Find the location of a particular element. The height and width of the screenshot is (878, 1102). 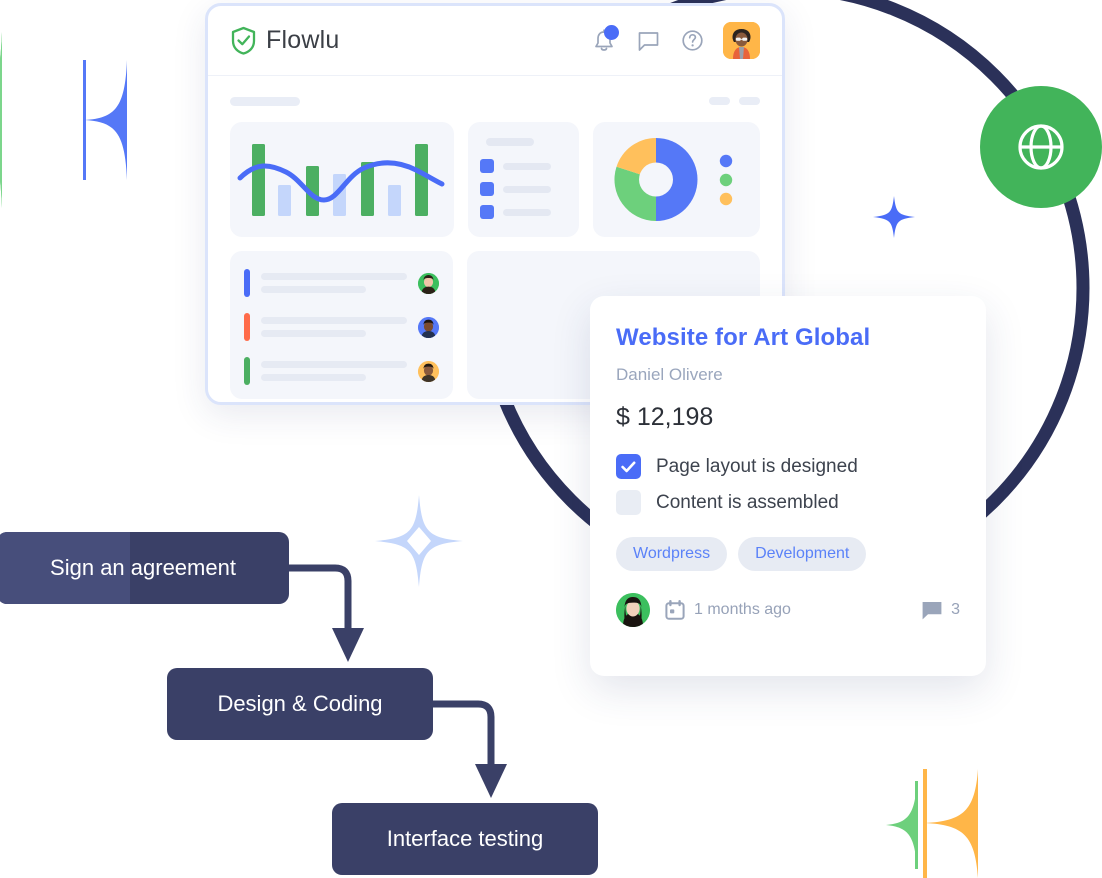

notification-bell-icon is located at coordinates (605, 39).